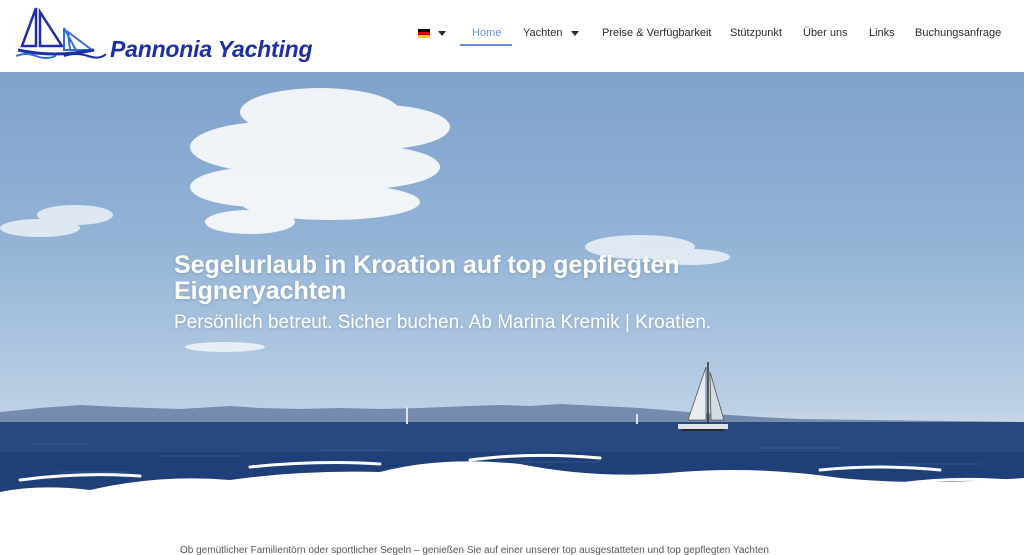 This screenshot has width=1024, height=555. Describe the element at coordinates (656, 33) in the screenshot. I see `nav-item-preise: Preise & Verfügbarkeit` at that location.